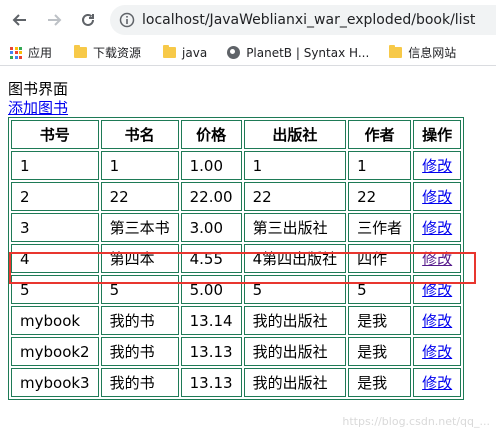 The width and height of the screenshot is (496, 432). What do you see at coordinates (236, 320) in the screenshot?
I see `table-row: mybook 我的书 13.14 我的出版社 是我 修改` at bounding box center [236, 320].